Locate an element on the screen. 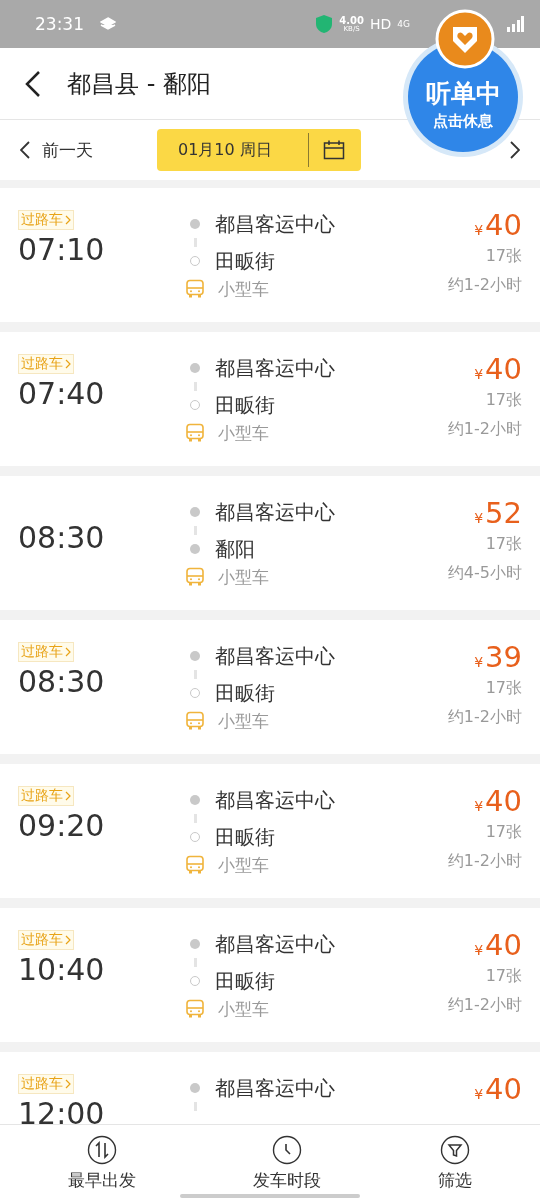 This screenshot has width=540, height=1200. bottom-nav-button: 筛选 is located at coordinates (454, 1162).